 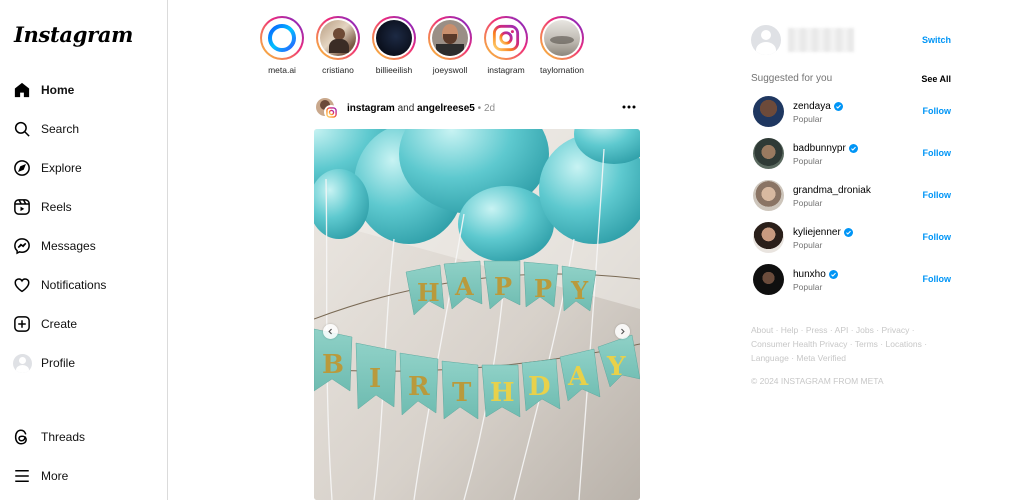 What do you see at coordinates (86, 324) in the screenshot?
I see `sidebar-item-create: Create` at bounding box center [86, 324].